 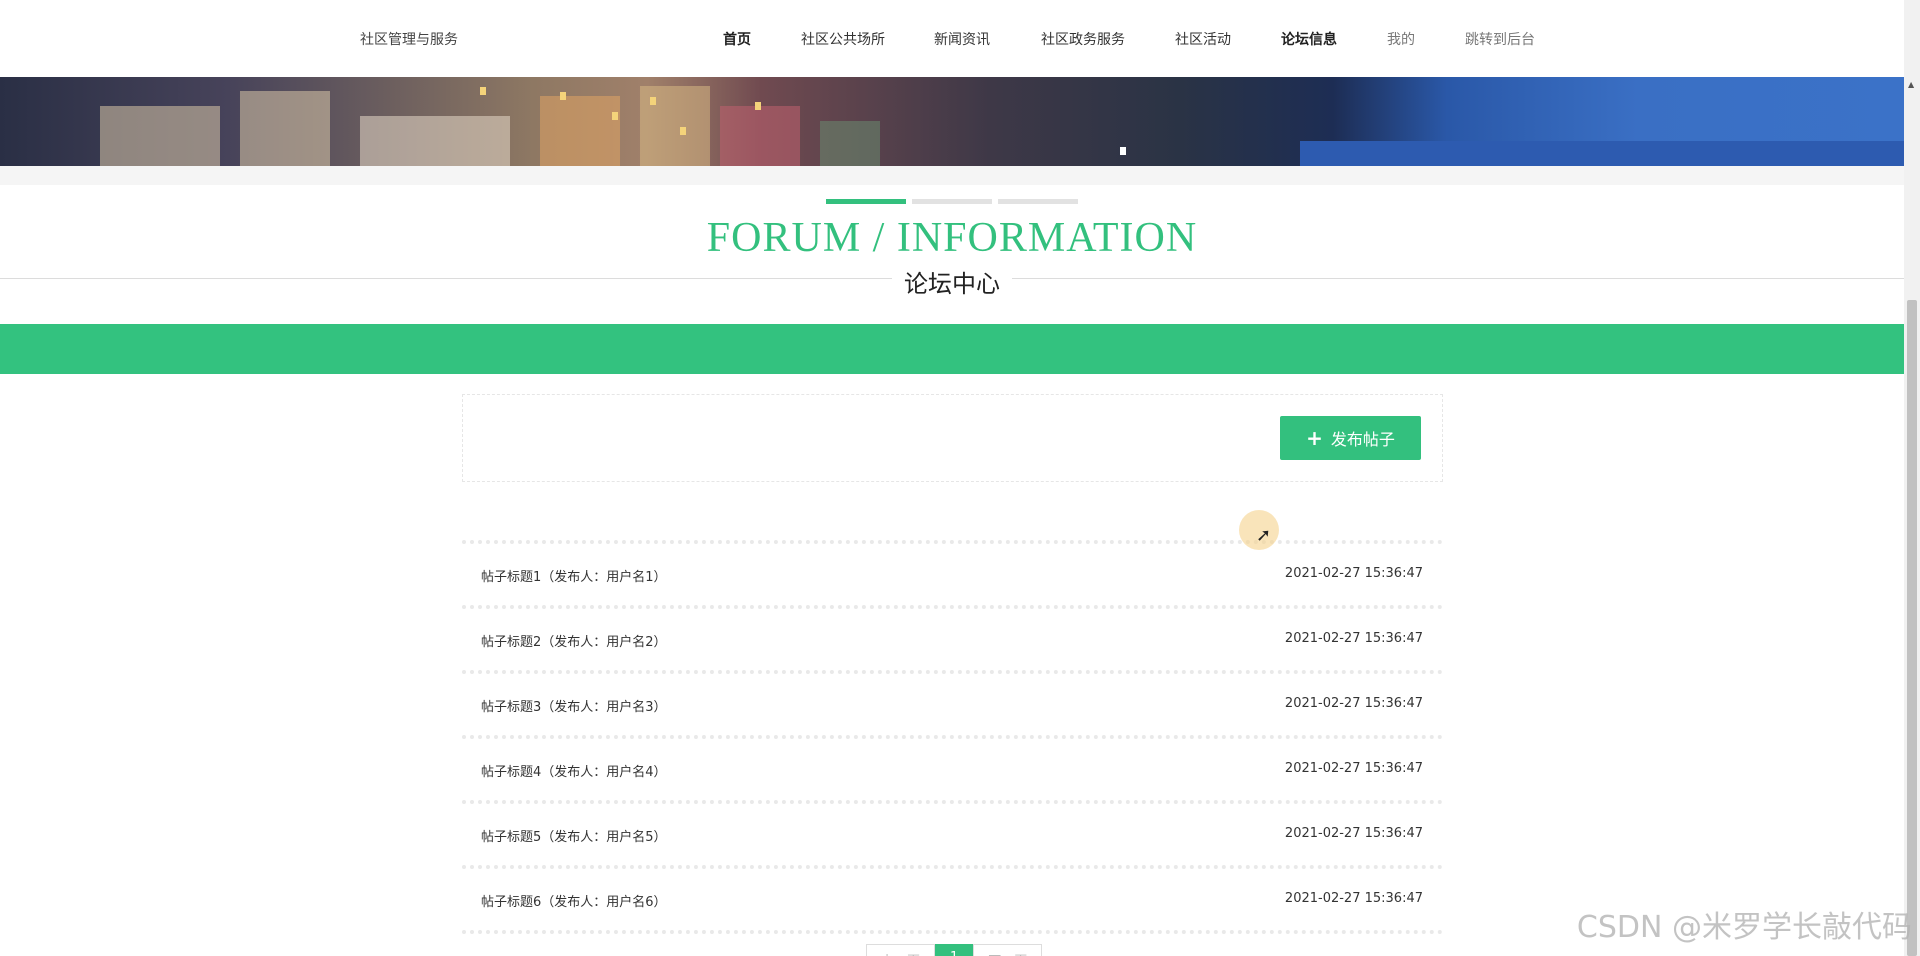 What do you see at coordinates (952, 284) in the screenshot?
I see `section-title-cn: 论坛中心` at bounding box center [952, 284].